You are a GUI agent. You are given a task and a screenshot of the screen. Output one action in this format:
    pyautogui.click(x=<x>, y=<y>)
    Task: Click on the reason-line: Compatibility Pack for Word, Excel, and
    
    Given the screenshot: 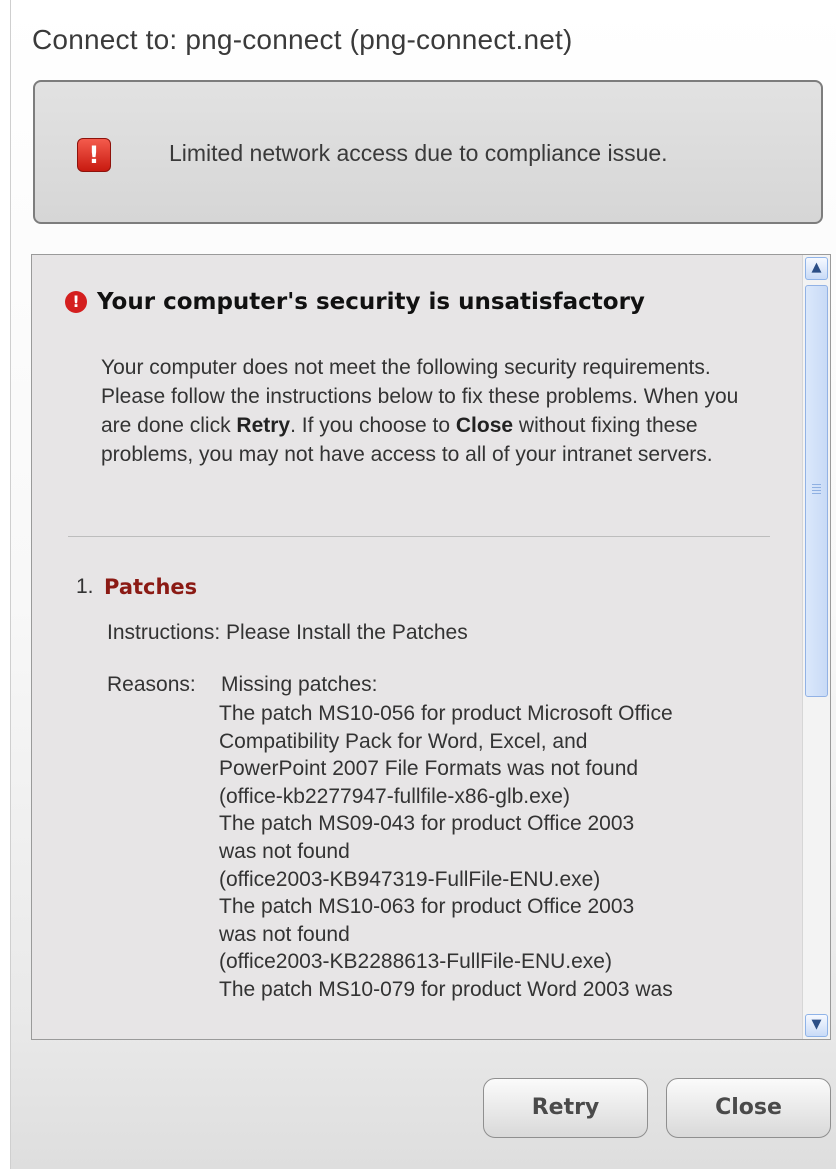 What is the action you would take?
    pyautogui.click(x=403, y=741)
    